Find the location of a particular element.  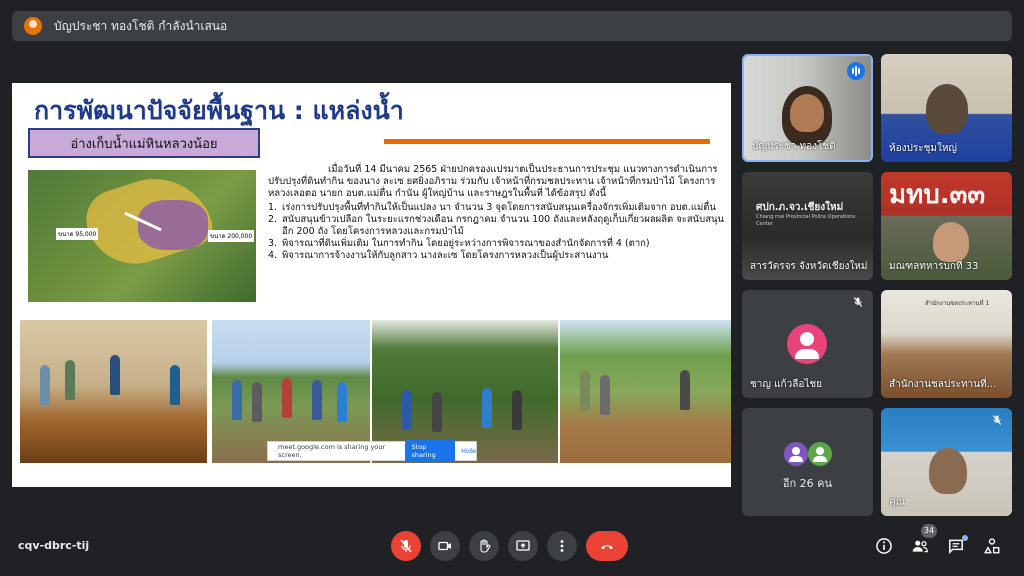

meeting-details-button is located at coordinates (884, 546).